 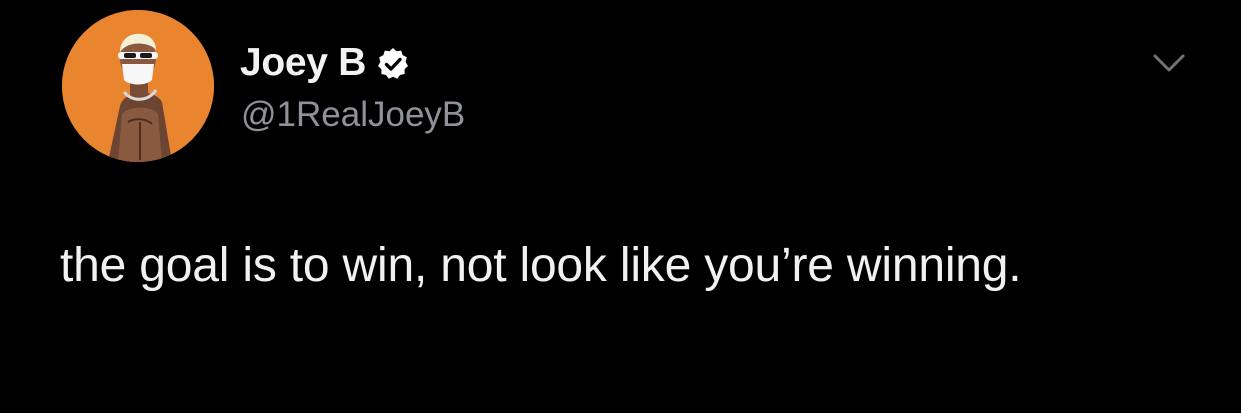 I want to click on author-display-name: Joey B, so click(x=303, y=63).